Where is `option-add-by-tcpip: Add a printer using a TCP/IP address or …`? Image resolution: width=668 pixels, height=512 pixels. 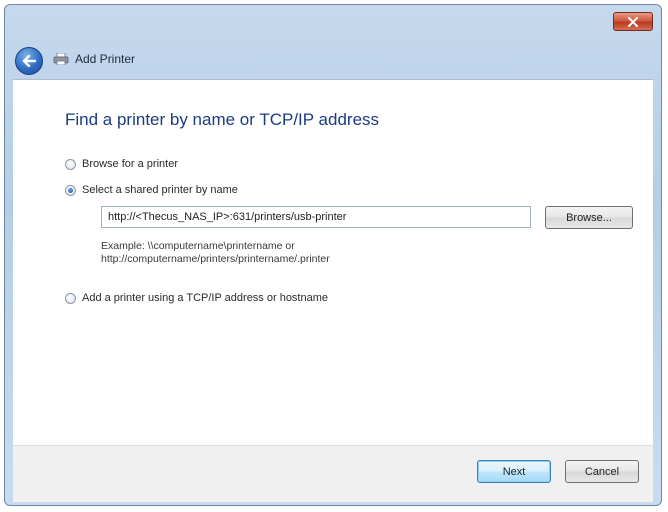
option-add-by-tcpip: Add a printer using a TCP/IP address or … is located at coordinates (196, 298).